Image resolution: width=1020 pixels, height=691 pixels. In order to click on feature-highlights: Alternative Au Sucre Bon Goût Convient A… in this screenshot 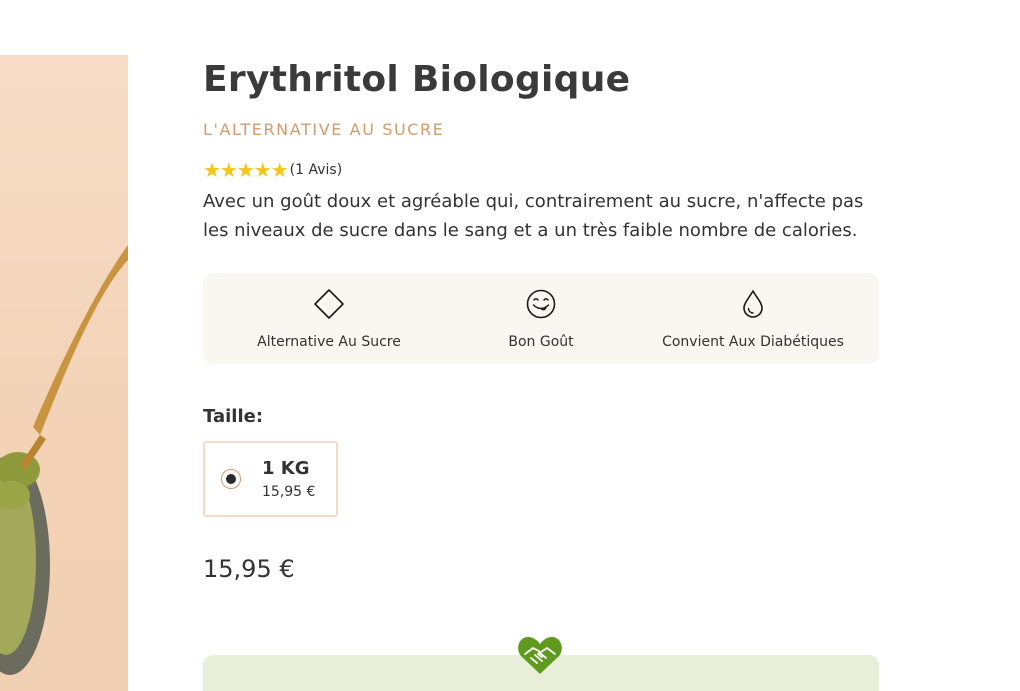, I will do `click(541, 318)`.